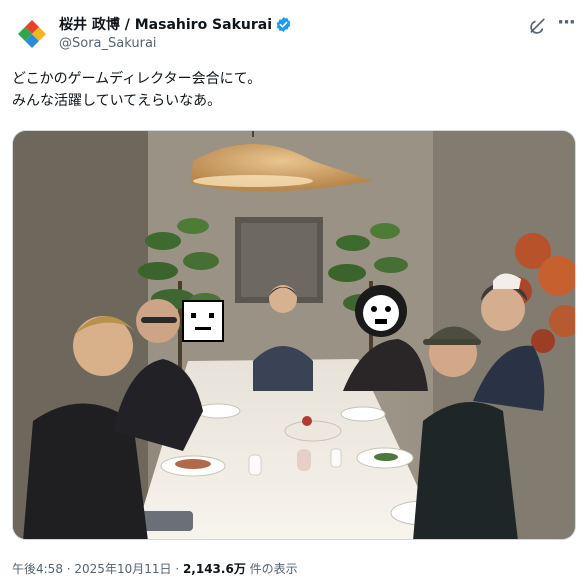  What do you see at coordinates (203, 321) in the screenshot?
I see `pixel-ghost-sticker` at bounding box center [203, 321].